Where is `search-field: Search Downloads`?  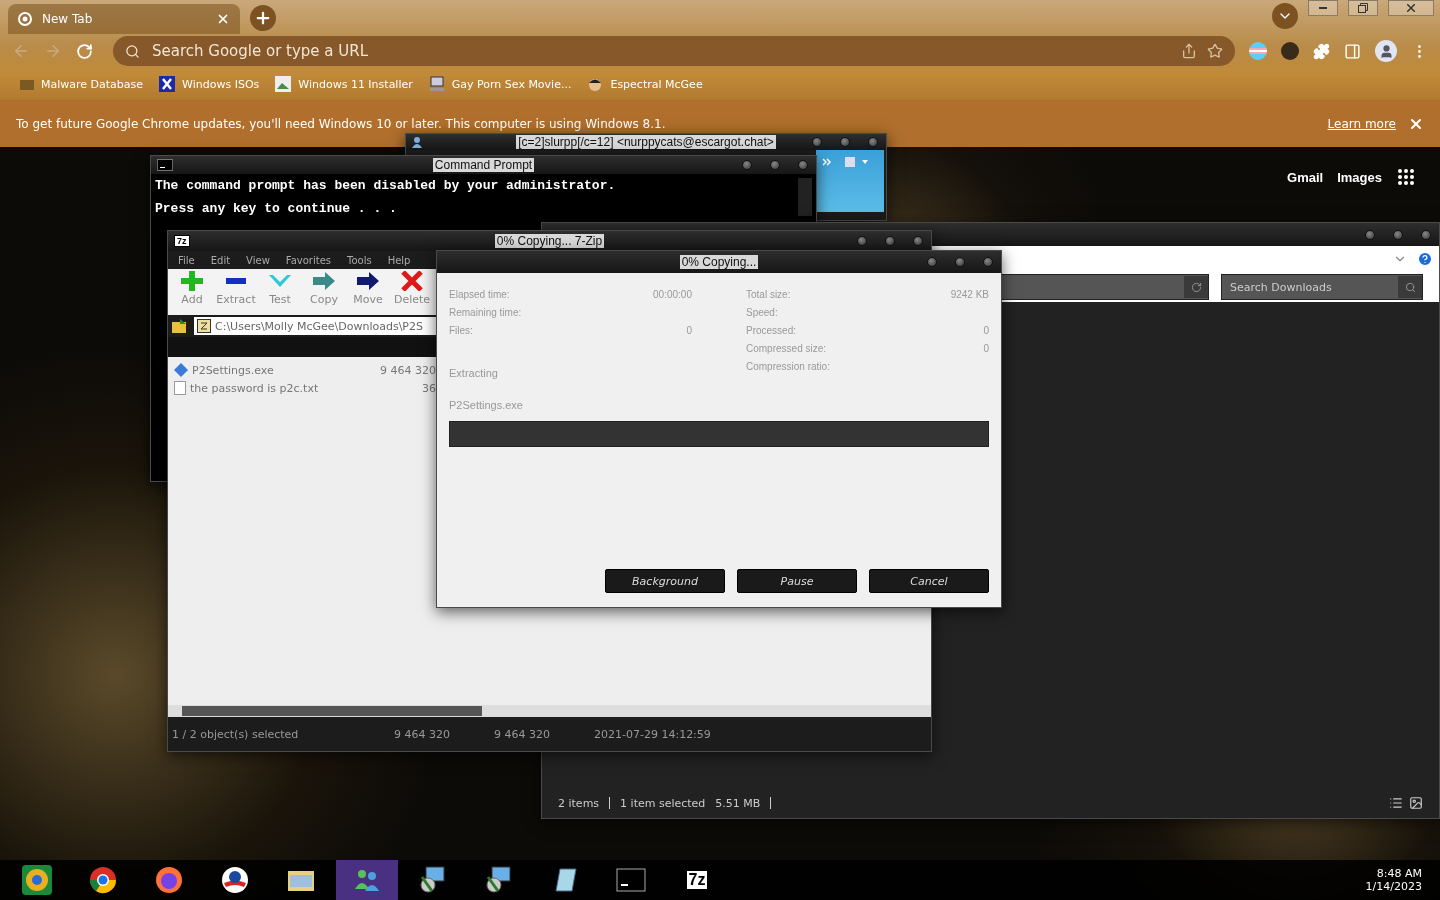
search-field: Search Downloads is located at coordinates (1310, 287).